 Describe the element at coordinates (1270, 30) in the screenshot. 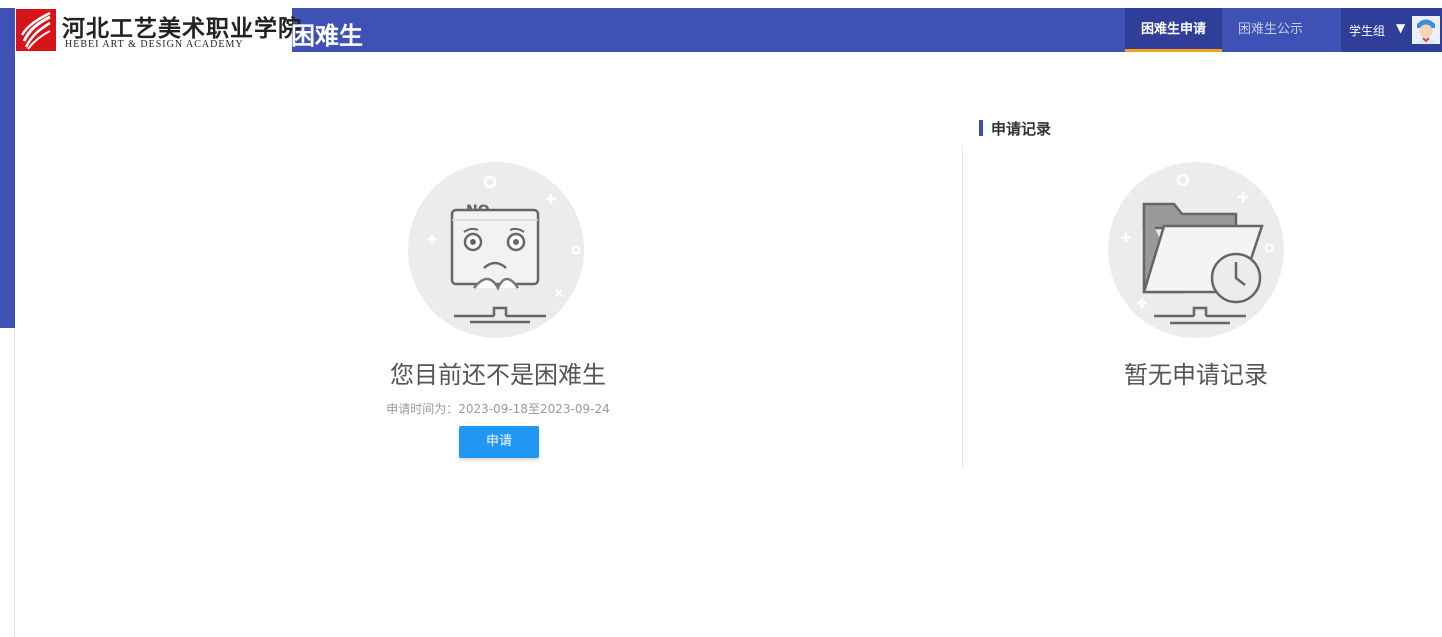

I see `tab-difficulty-announcement: 困难生公示` at that location.